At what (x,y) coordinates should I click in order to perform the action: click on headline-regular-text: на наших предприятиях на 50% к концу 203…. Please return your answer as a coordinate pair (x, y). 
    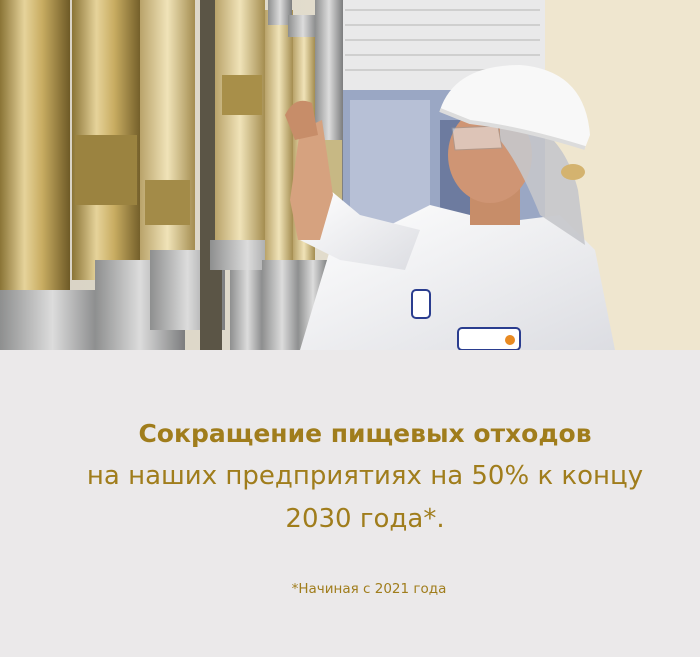
    Looking at the image, I should click on (365, 497).